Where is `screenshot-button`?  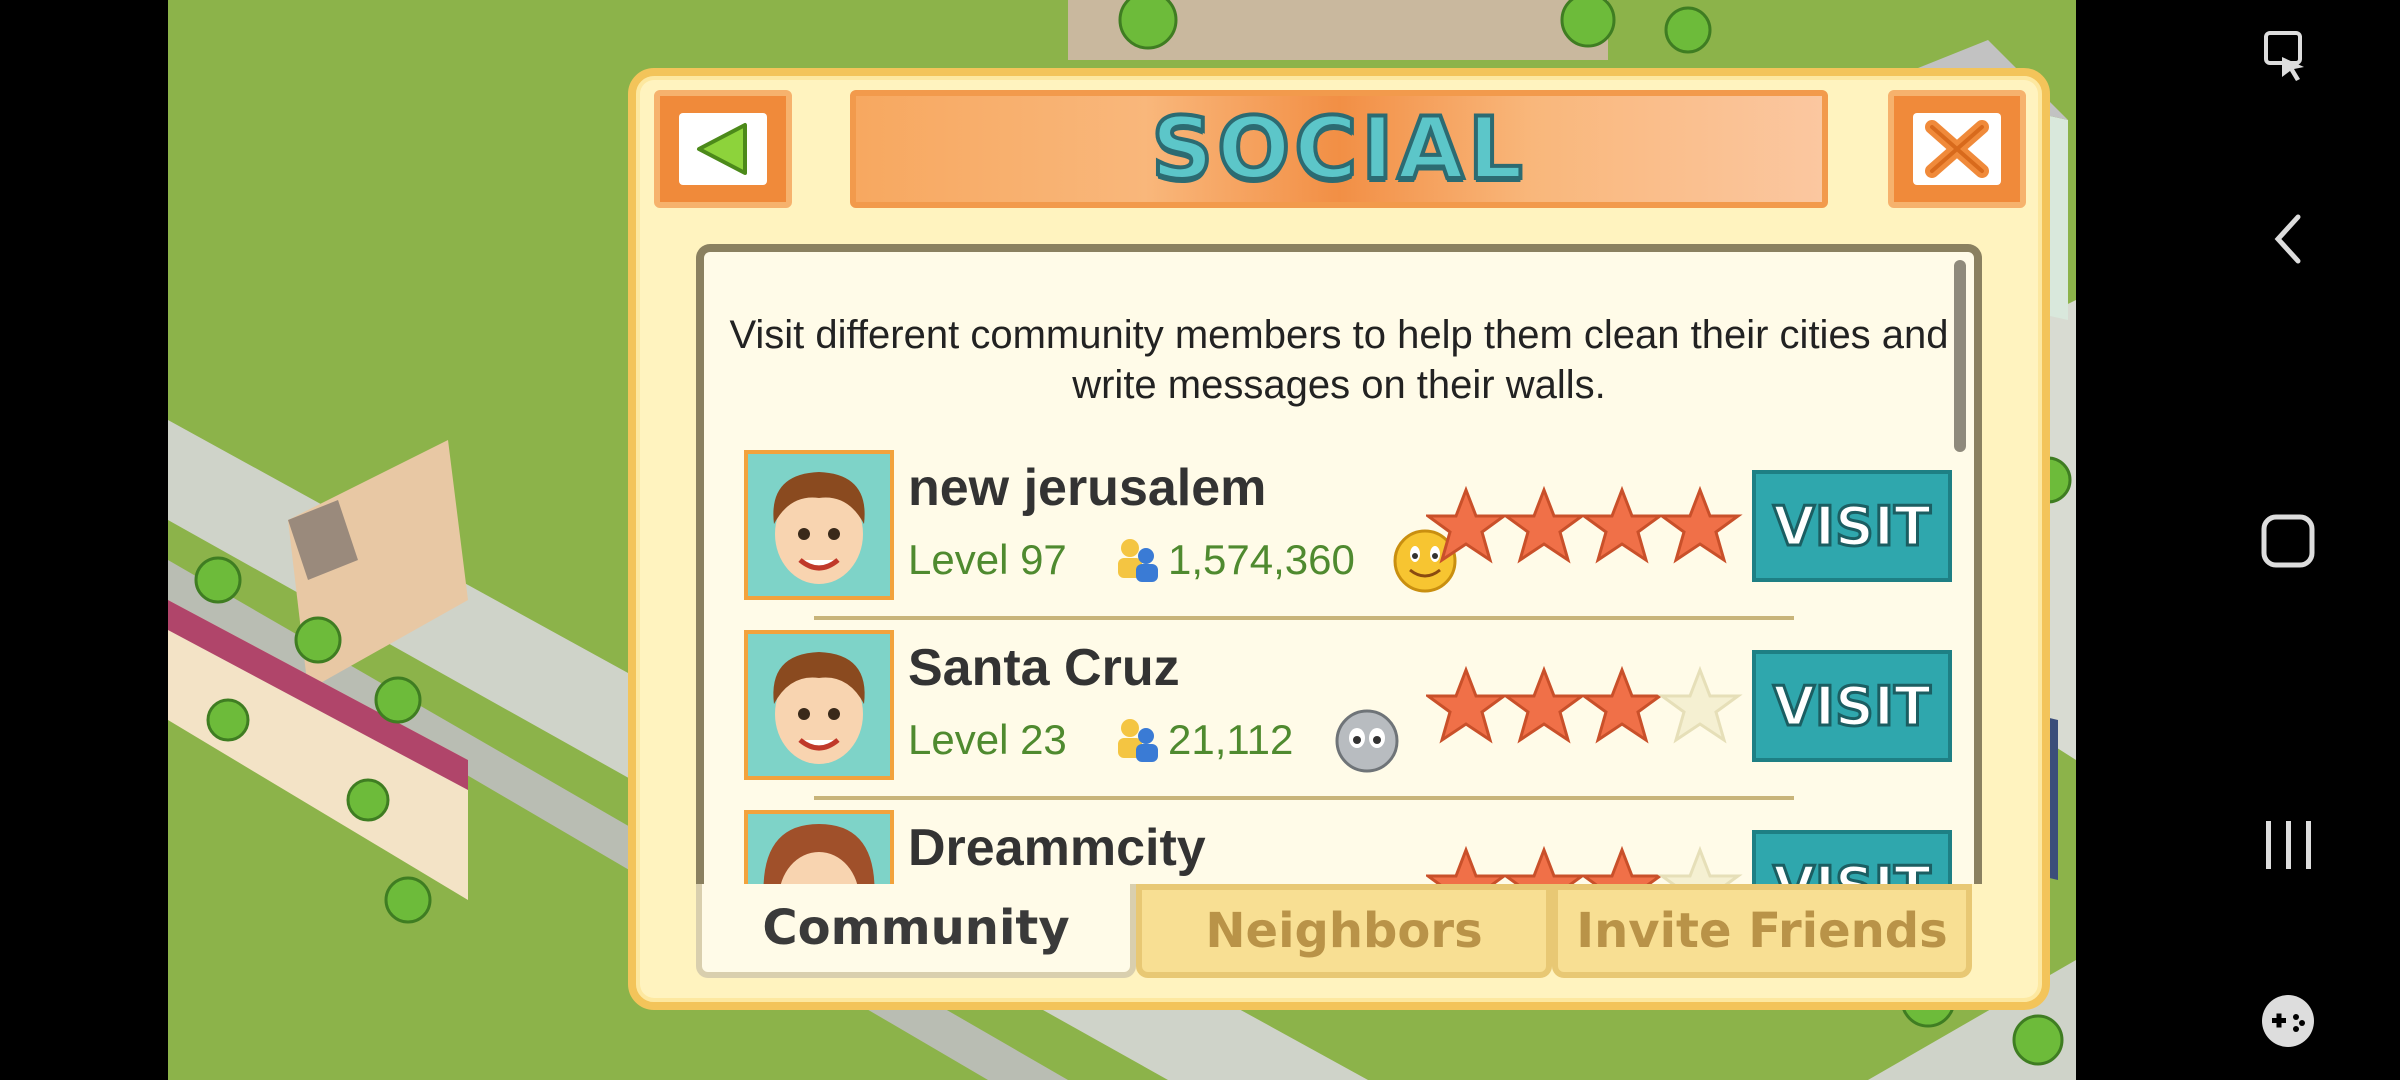 screenshot-button is located at coordinates (2288, 55).